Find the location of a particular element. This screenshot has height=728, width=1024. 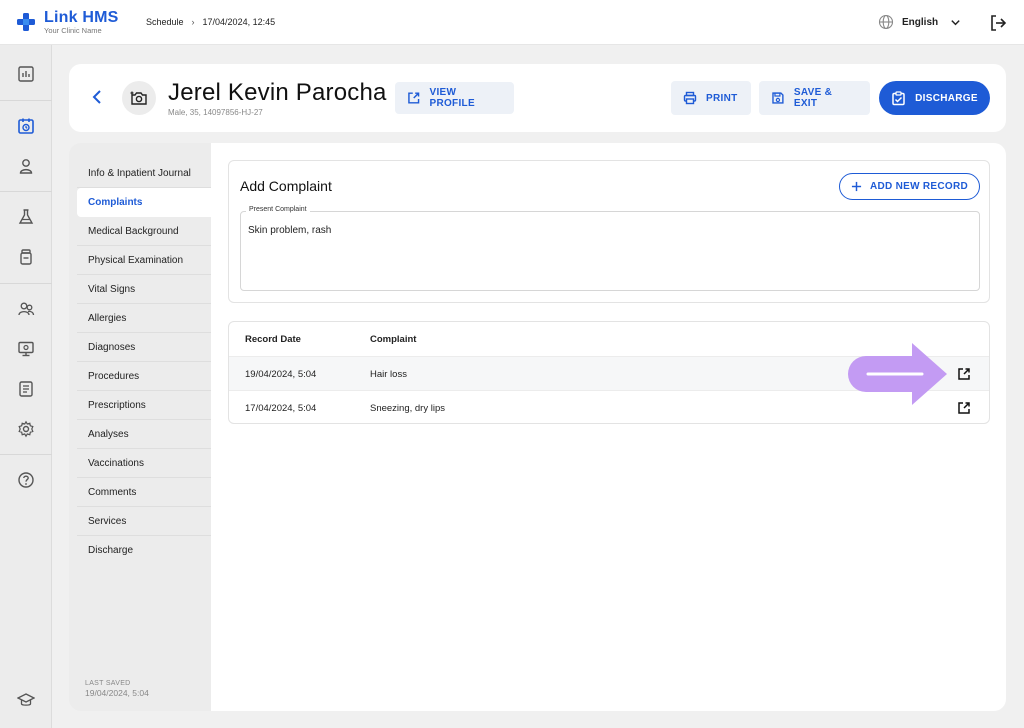

row-record-date: 19/04/2024, 5:04 is located at coordinates (281, 374).